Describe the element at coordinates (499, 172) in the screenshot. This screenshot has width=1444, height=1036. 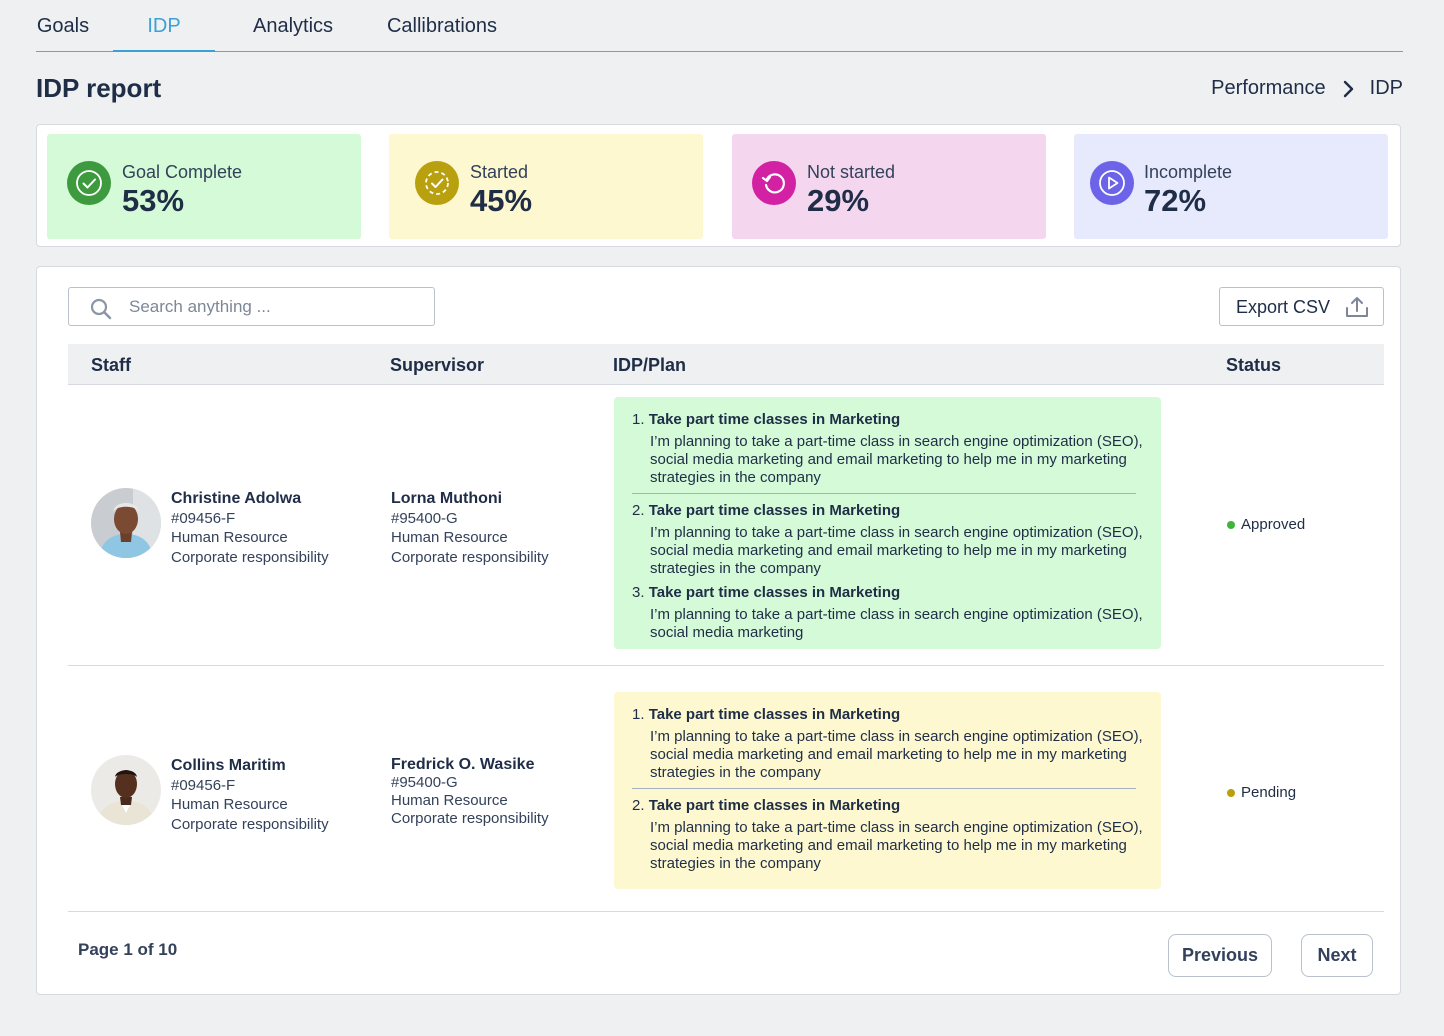
I see `stat-label: Started` at that location.